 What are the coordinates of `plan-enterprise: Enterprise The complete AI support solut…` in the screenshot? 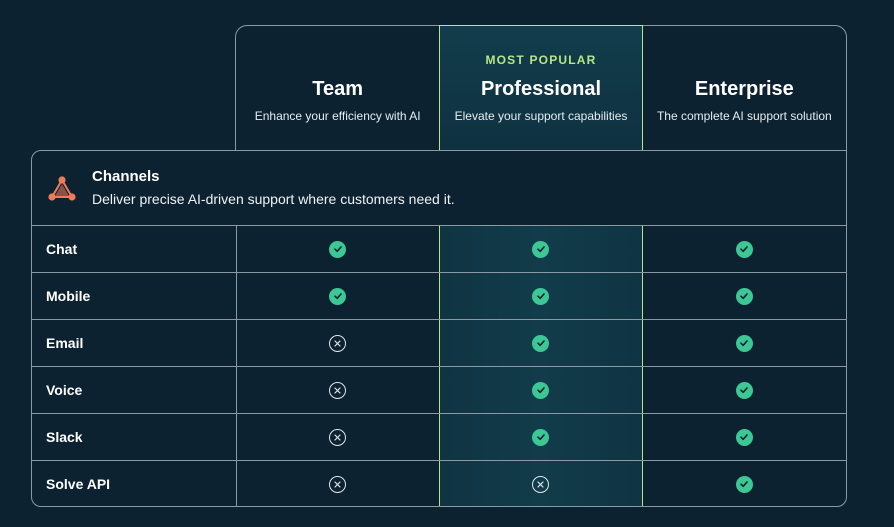 It's located at (744, 88).